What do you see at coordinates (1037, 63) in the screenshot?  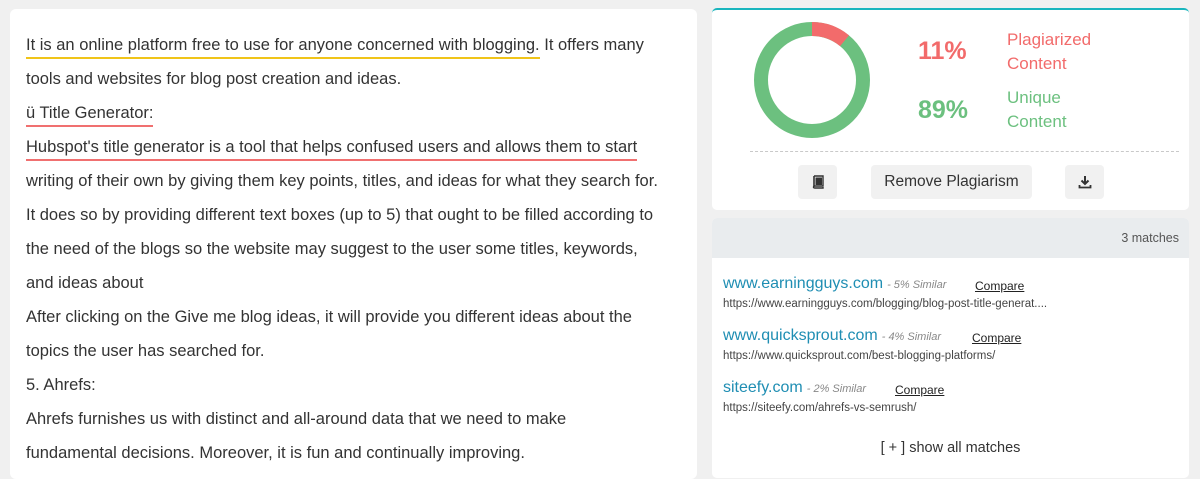 I see `plagiarized-label-line2: Content` at bounding box center [1037, 63].